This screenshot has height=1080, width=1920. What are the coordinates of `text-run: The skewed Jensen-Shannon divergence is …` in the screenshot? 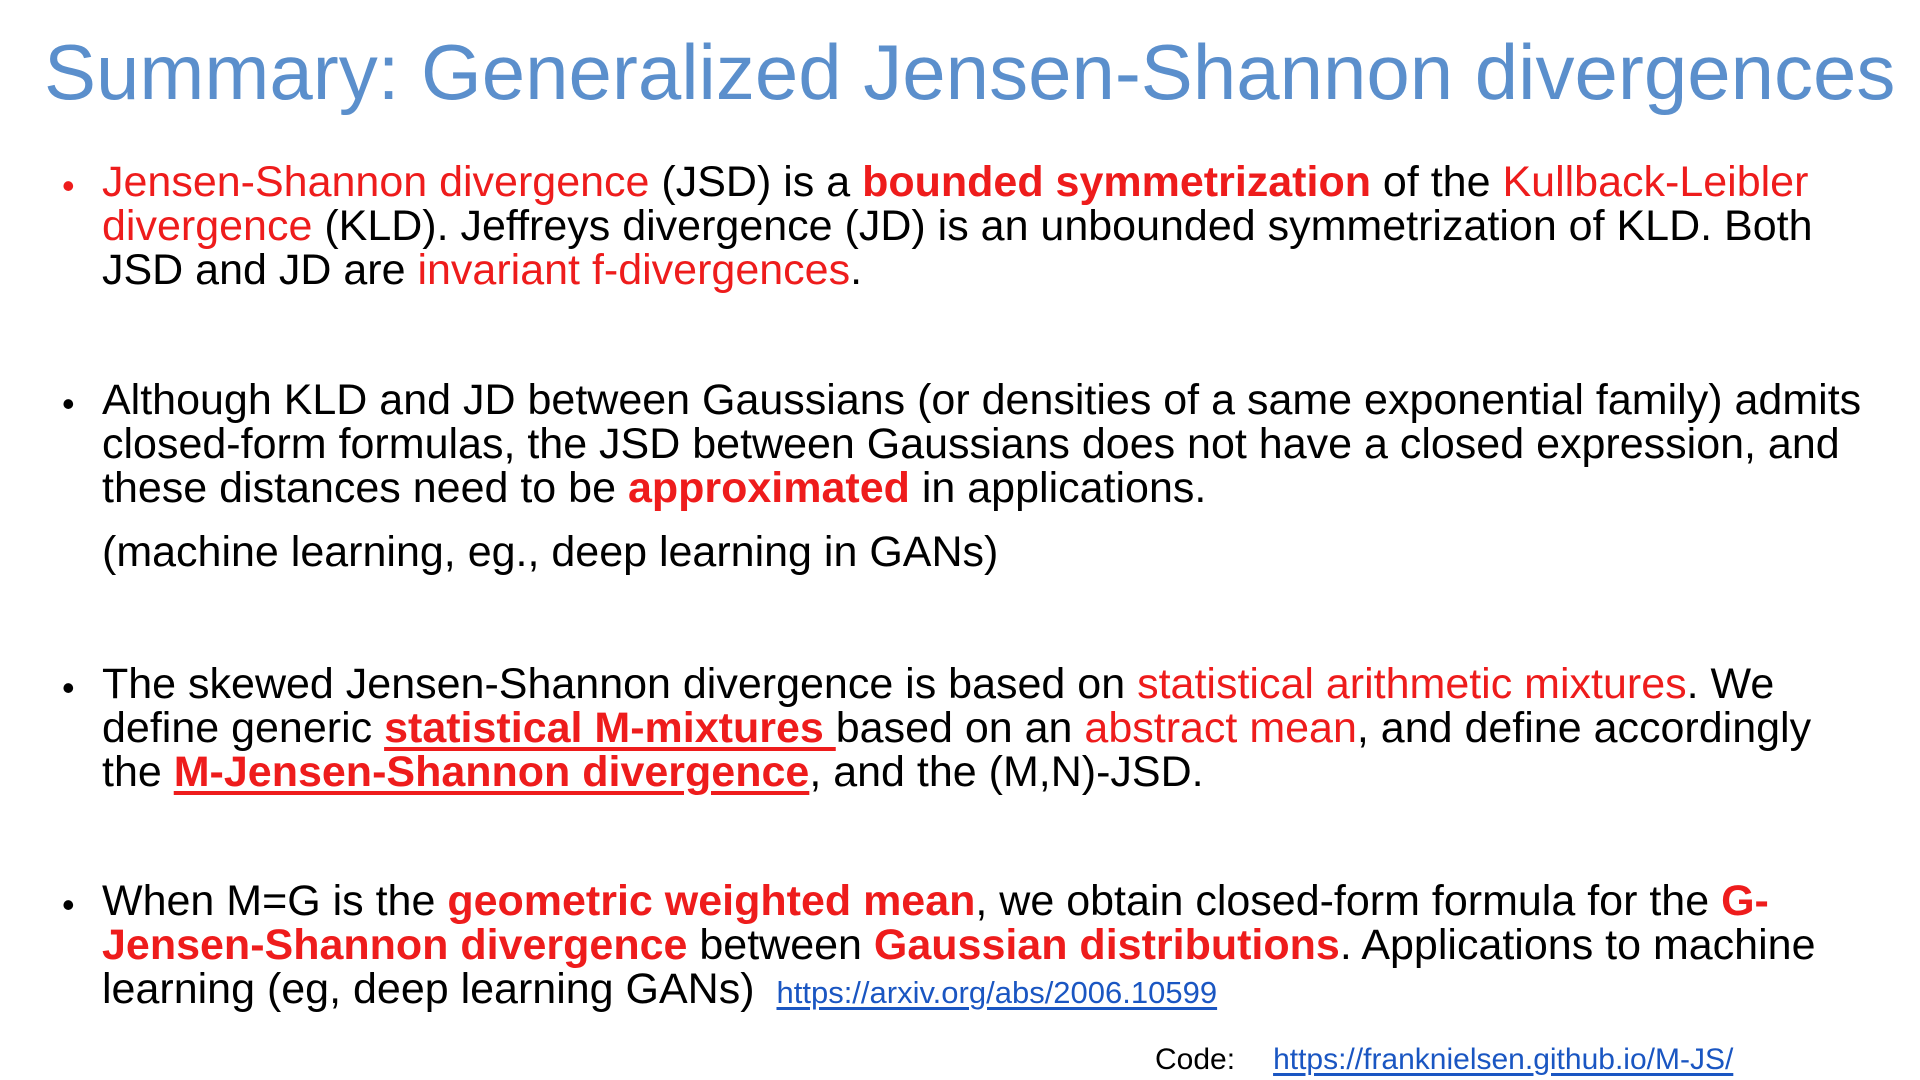 It's located at (620, 684).